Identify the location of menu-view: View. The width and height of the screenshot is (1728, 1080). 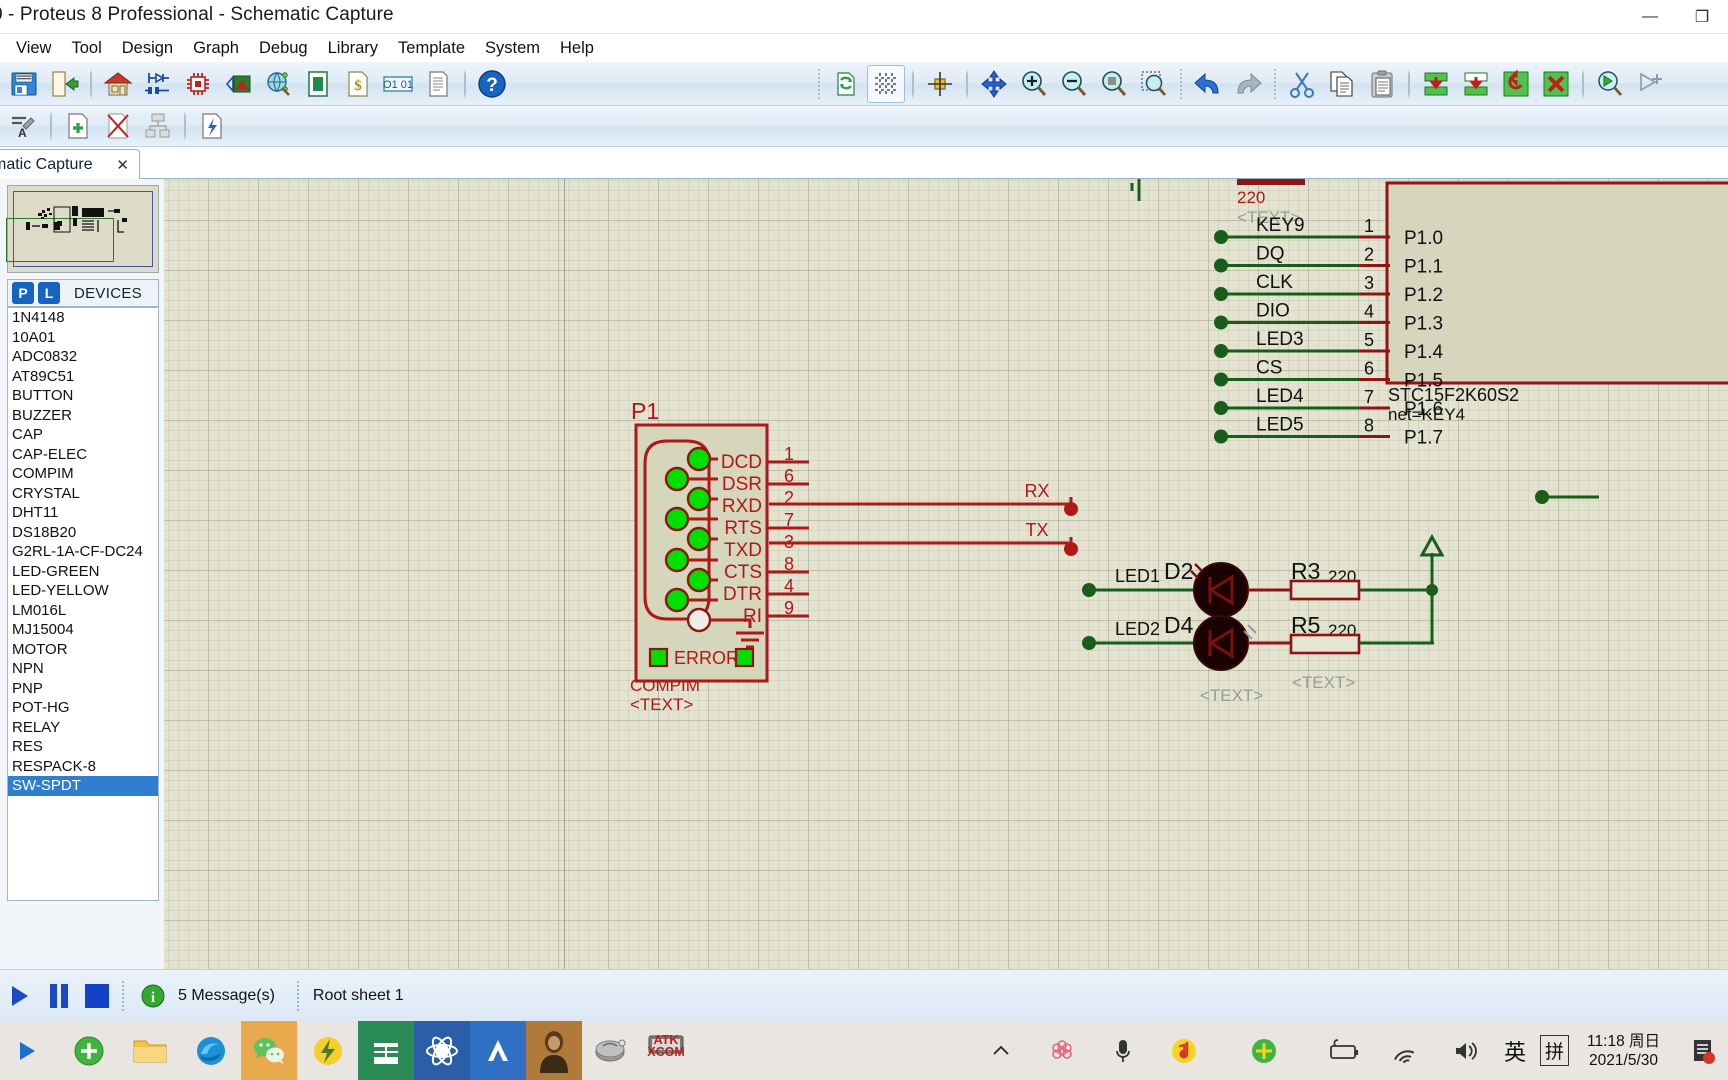
(33, 48).